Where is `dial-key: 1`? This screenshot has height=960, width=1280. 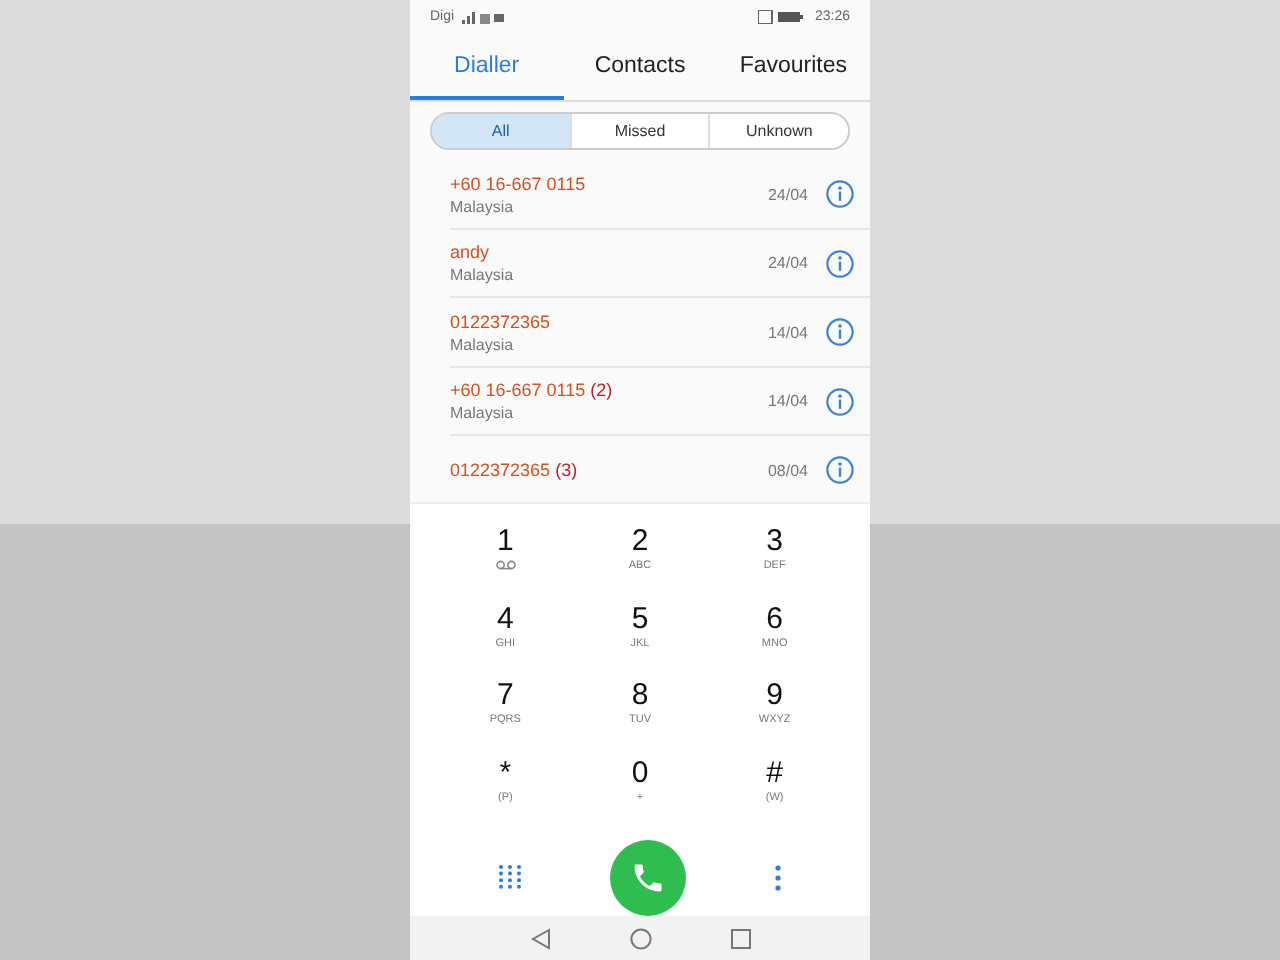 dial-key: 1 is located at coordinates (505, 559).